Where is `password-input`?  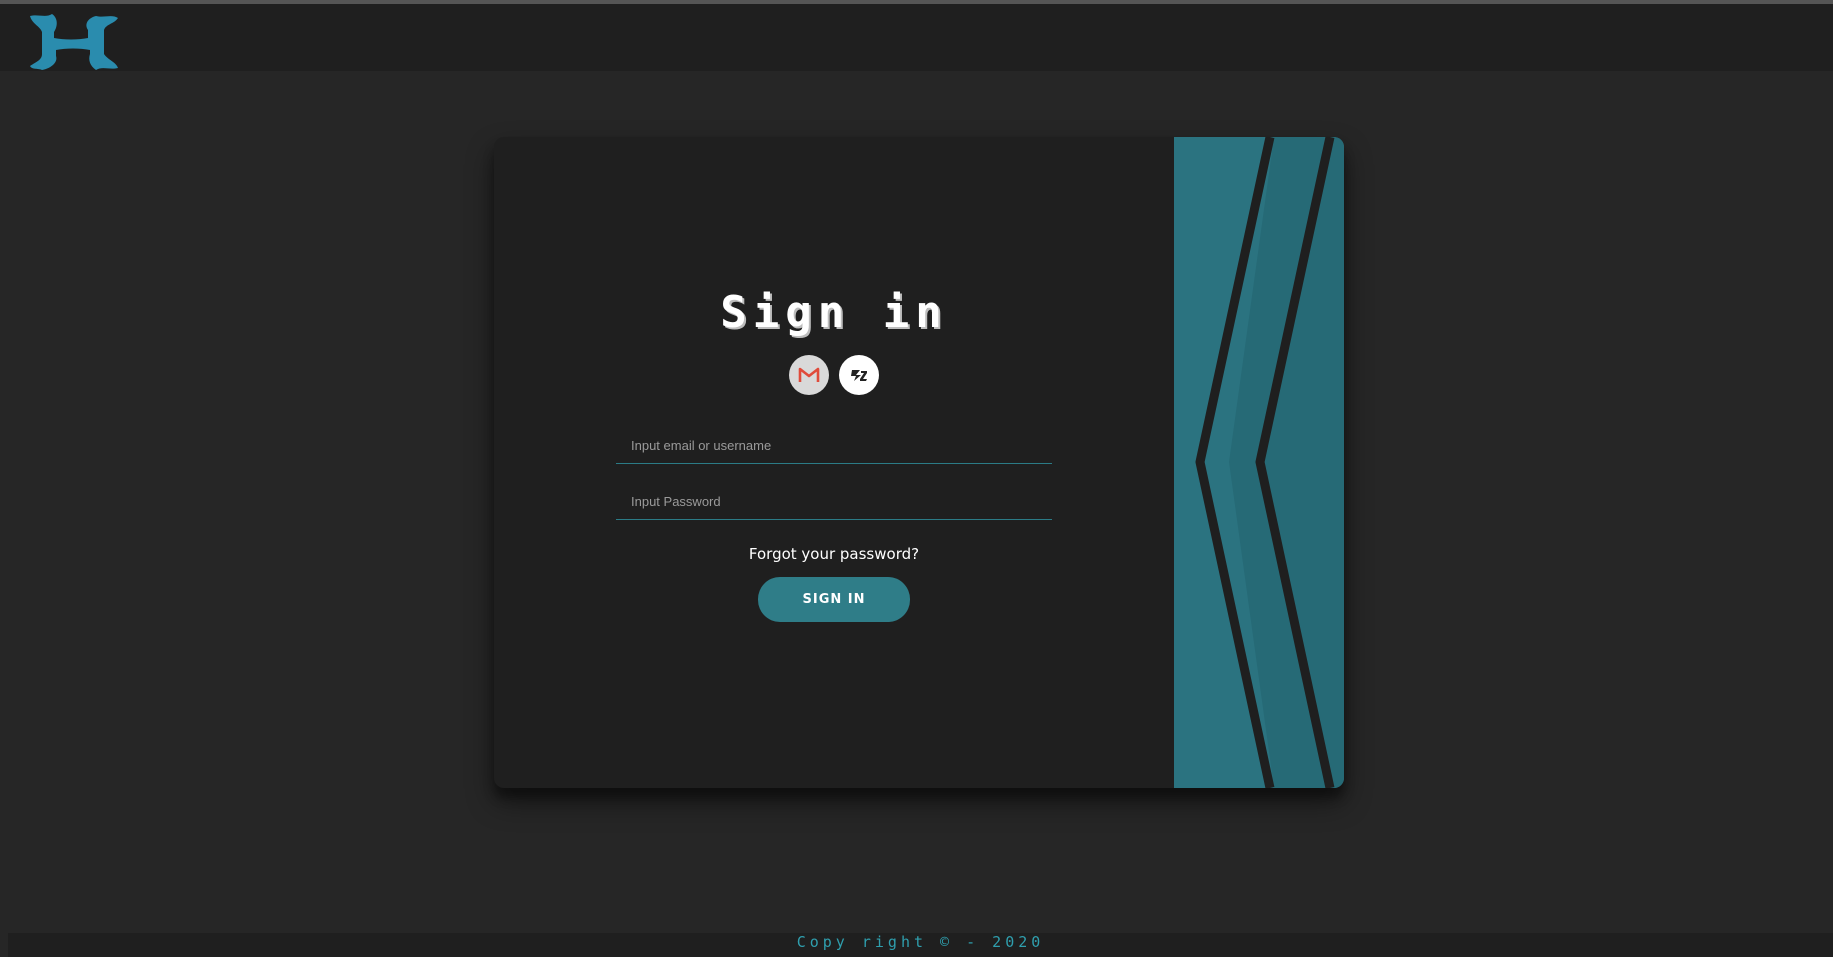
password-input is located at coordinates (834, 501).